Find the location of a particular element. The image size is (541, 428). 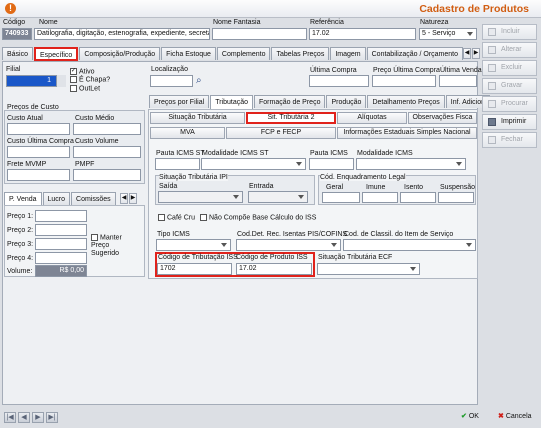

pauta-icms-field is located at coordinates (331, 164).